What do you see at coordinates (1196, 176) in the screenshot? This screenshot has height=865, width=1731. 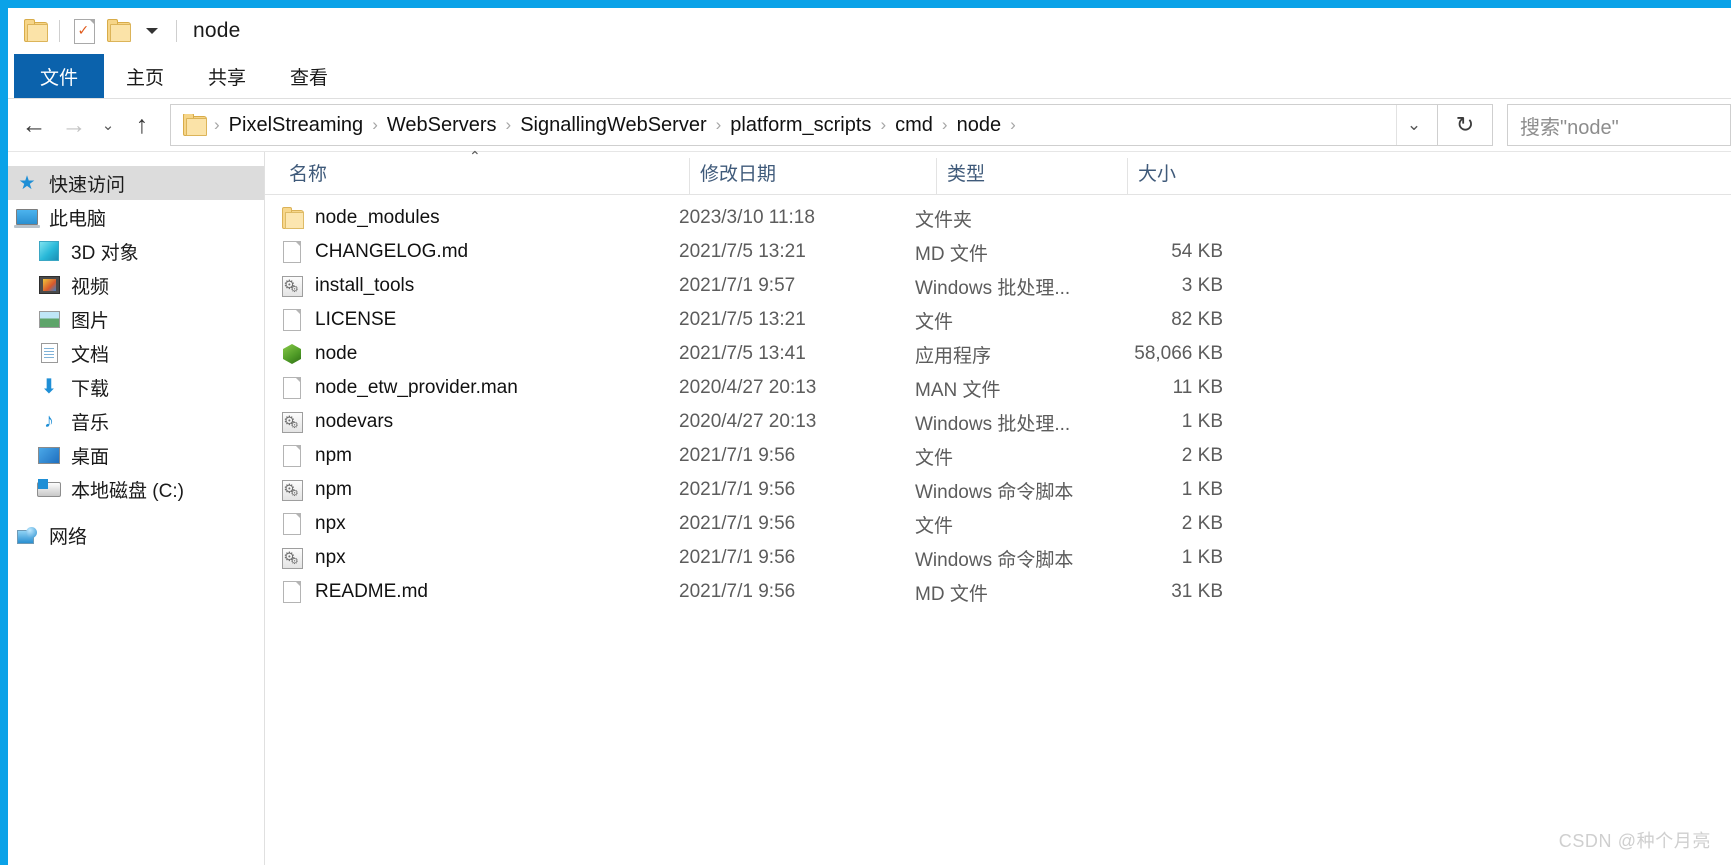 I see `column-header-size: 大小` at bounding box center [1196, 176].